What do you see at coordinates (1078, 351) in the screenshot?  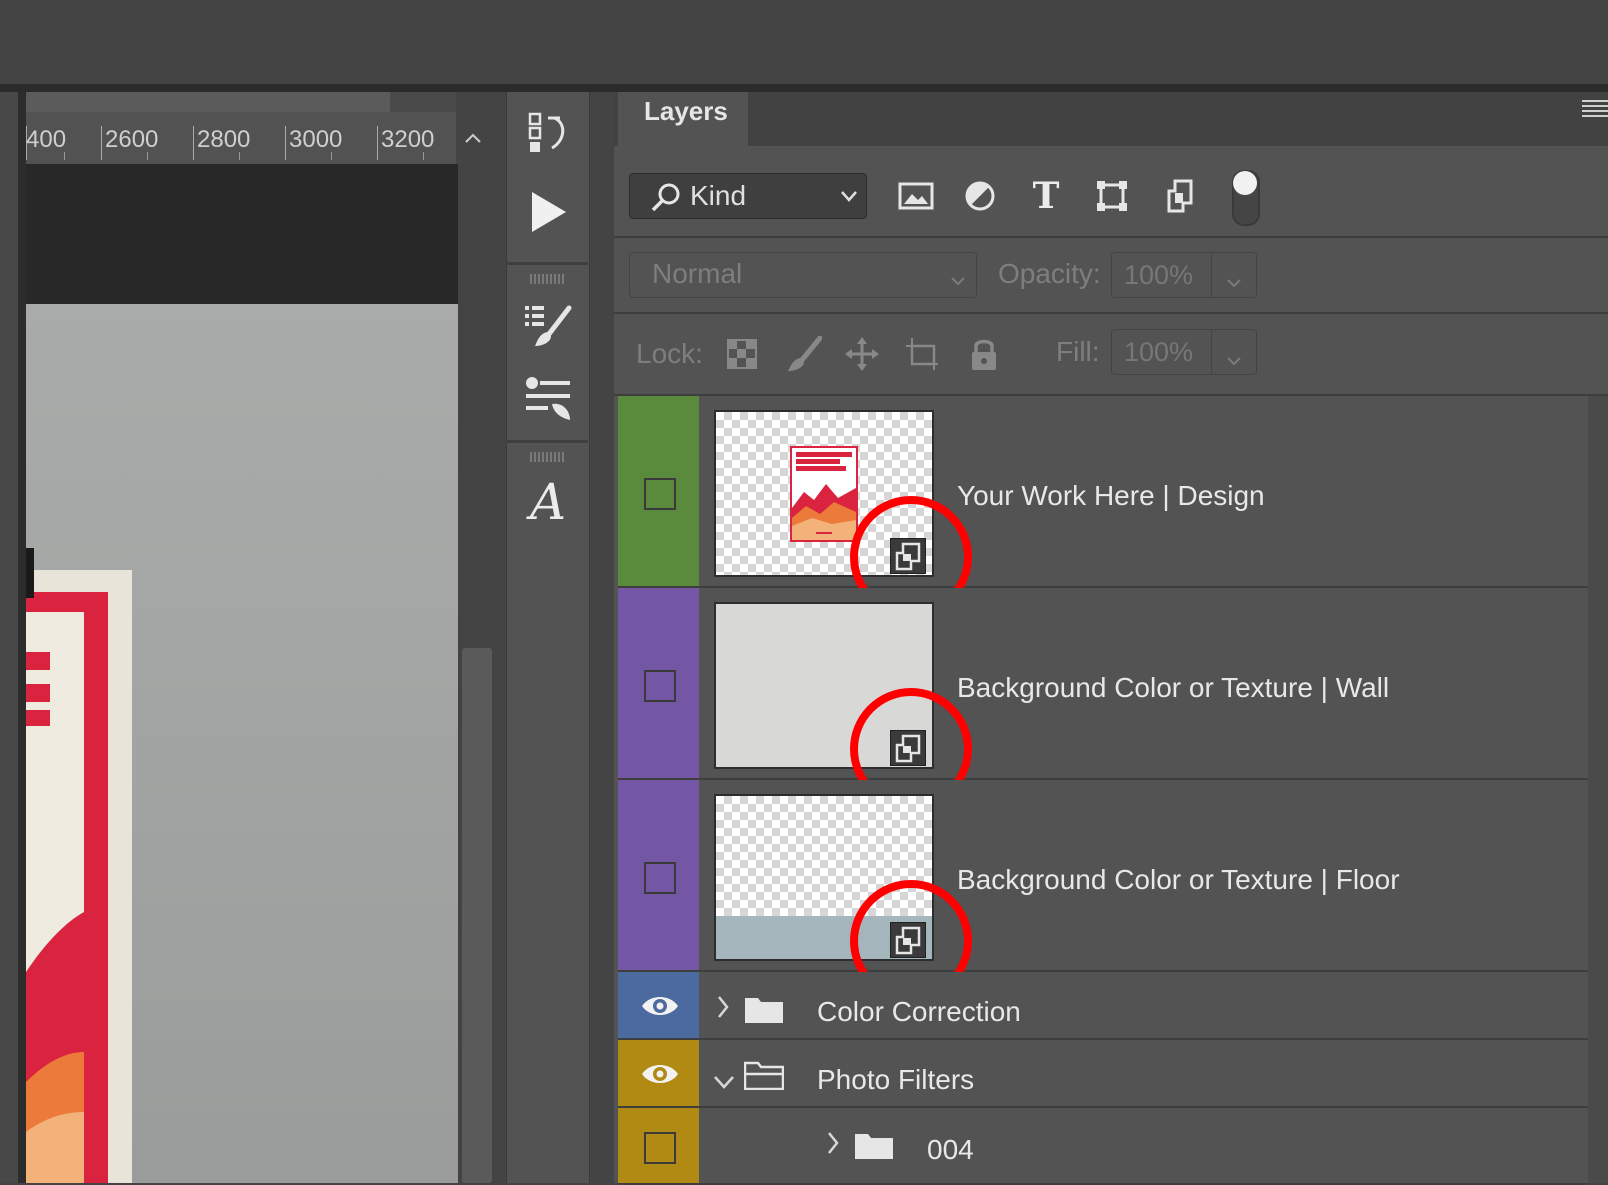 I see `fill-label: Fill:` at bounding box center [1078, 351].